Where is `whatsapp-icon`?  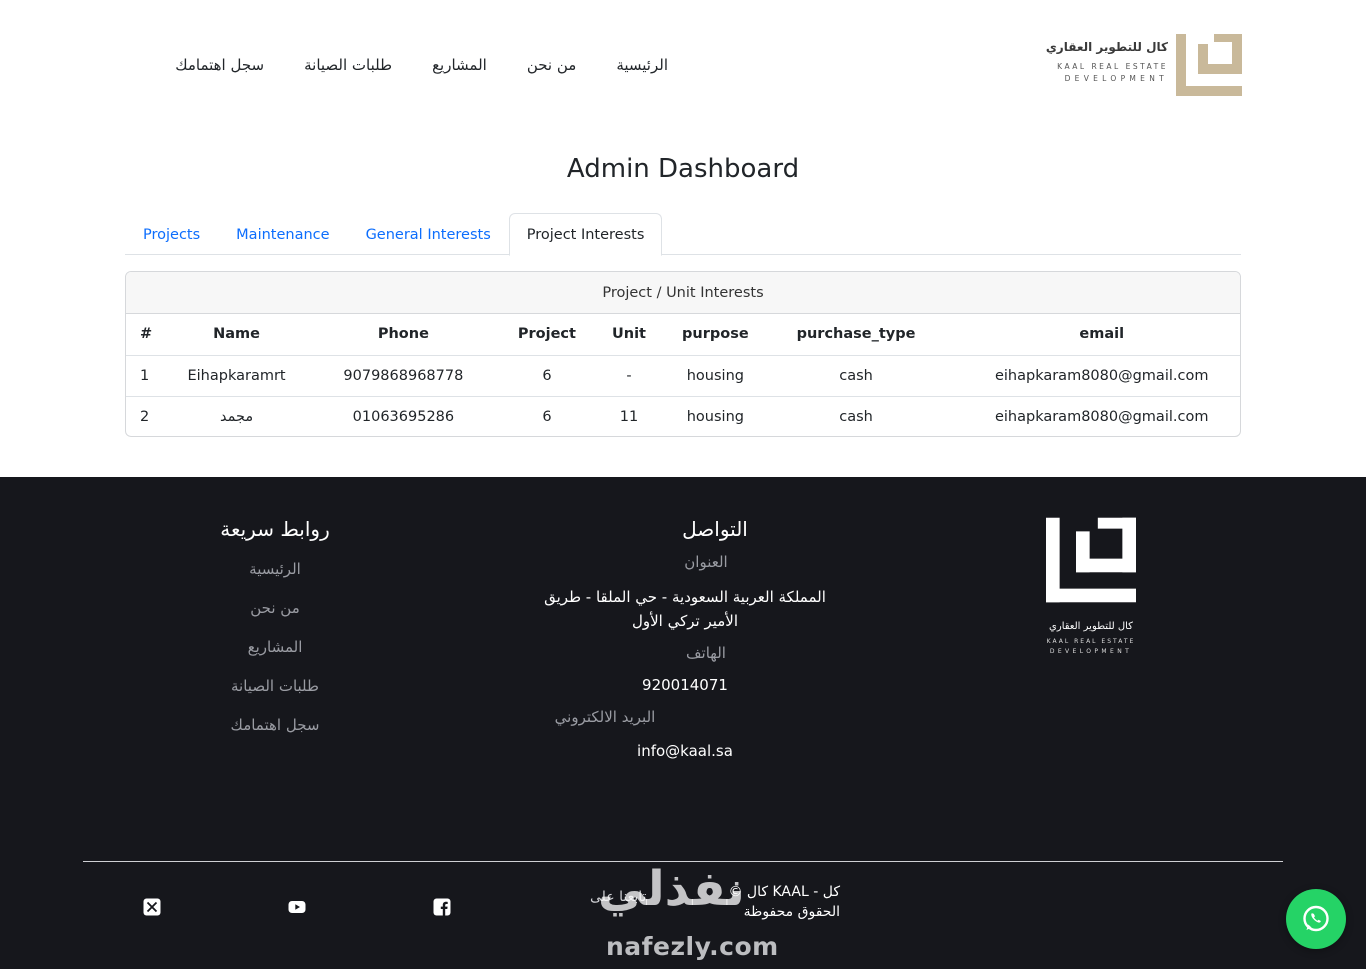
whatsapp-icon is located at coordinates (1316, 918).